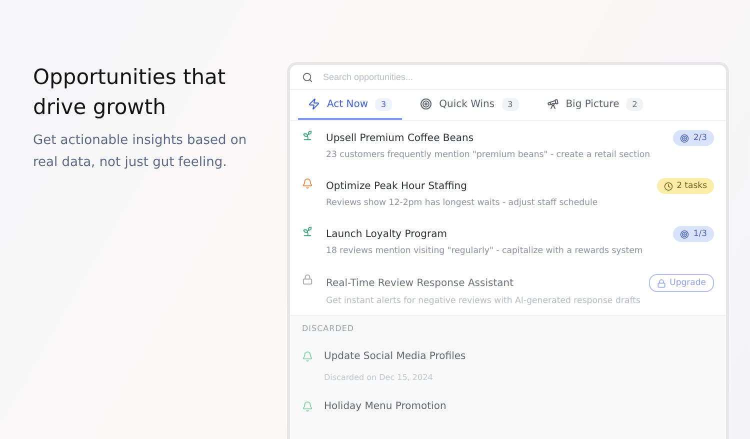 The image size is (750, 439). I want to click on tab-label: Act Now, so click(347, 104).